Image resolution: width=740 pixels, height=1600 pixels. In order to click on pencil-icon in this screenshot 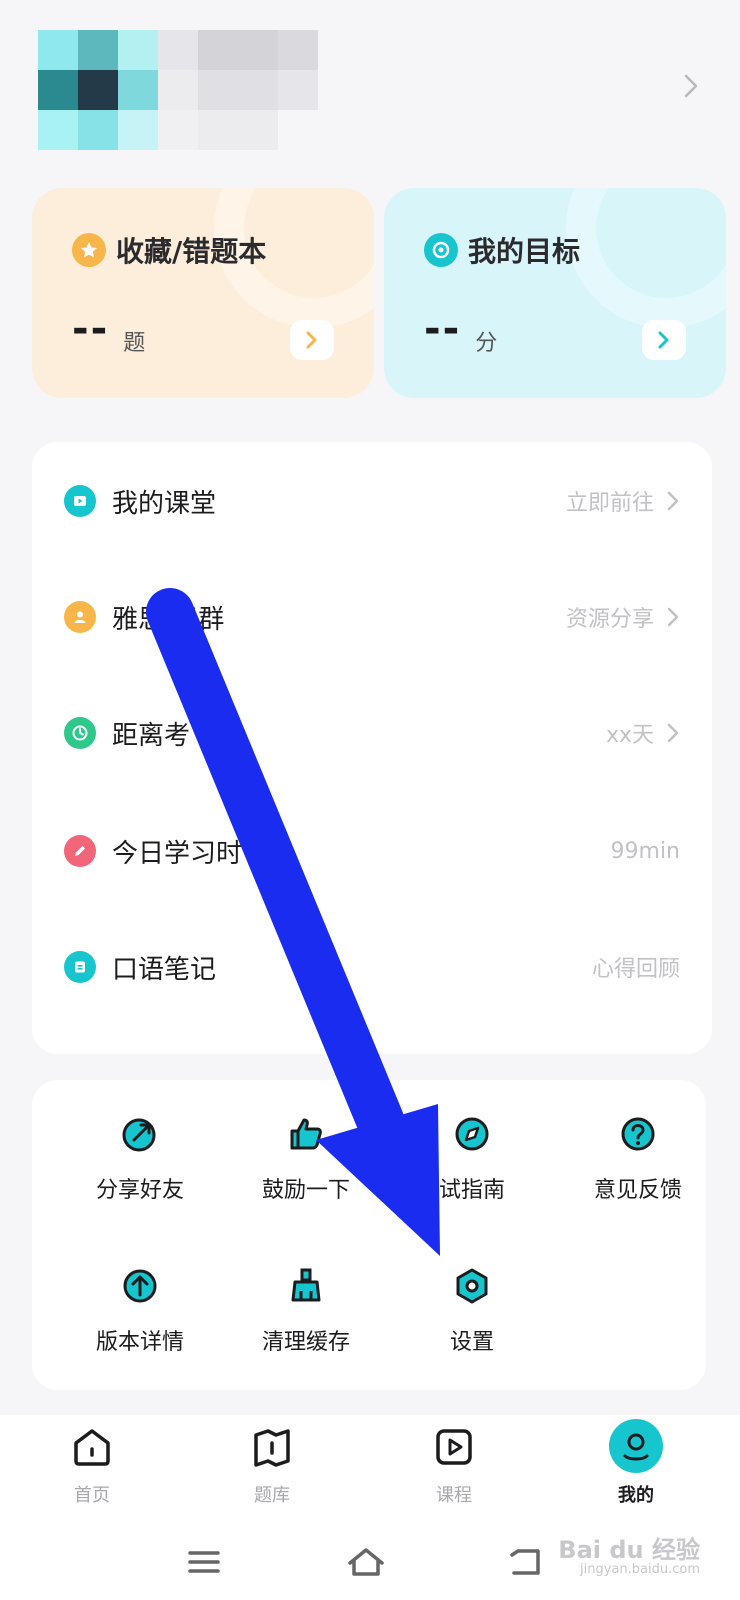, I will do `click(80, 851)`.